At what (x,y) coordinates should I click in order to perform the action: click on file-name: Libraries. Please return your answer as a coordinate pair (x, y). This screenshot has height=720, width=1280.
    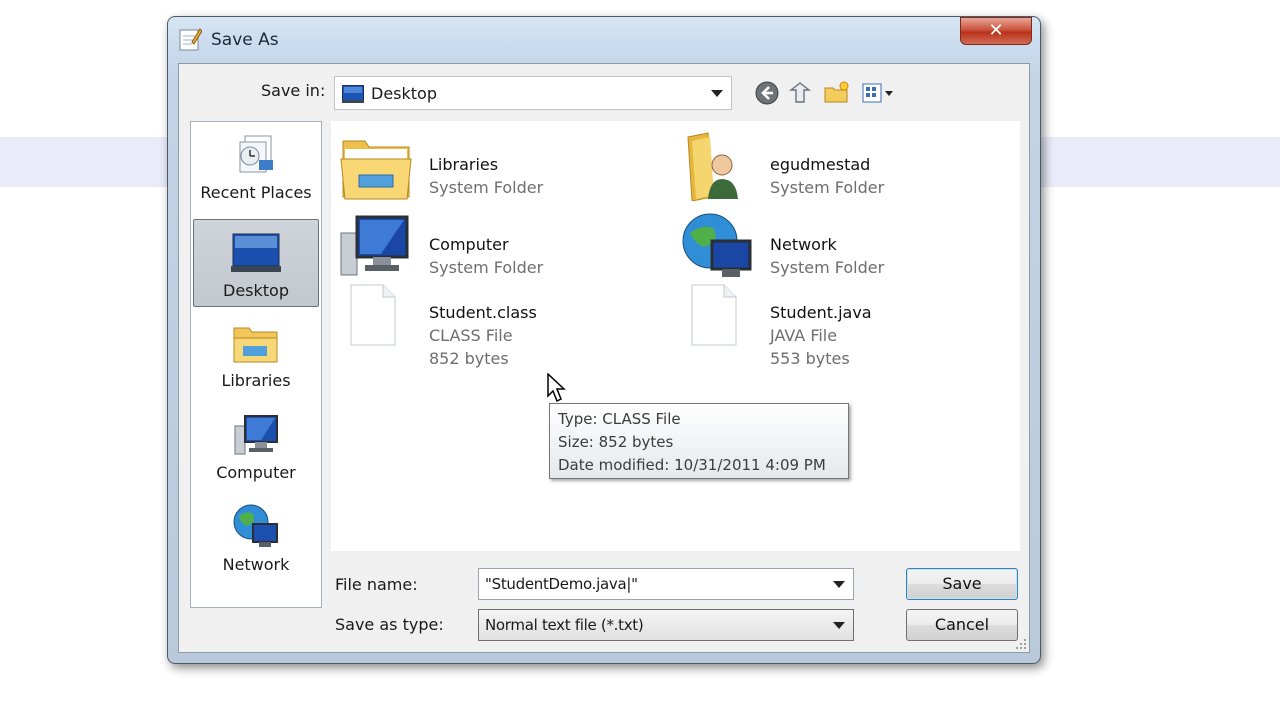
    Looking at the image, I should click on (464, 164).